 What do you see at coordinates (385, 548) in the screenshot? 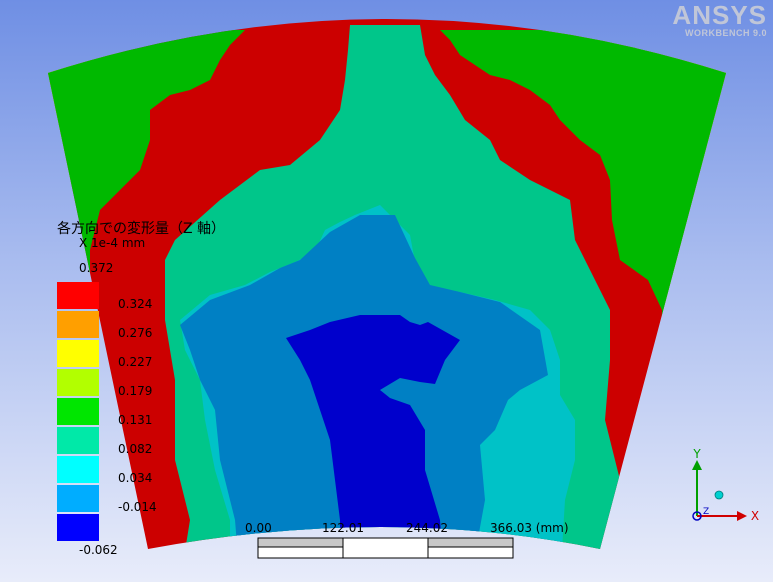
I see `scale-bar` at bounding box center [385, 548].